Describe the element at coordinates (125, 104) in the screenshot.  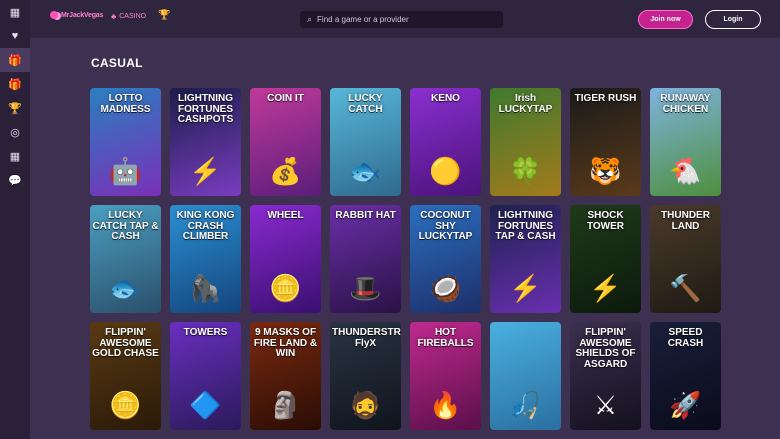
I see `game-title: LOTTO MADNESS` at that location.